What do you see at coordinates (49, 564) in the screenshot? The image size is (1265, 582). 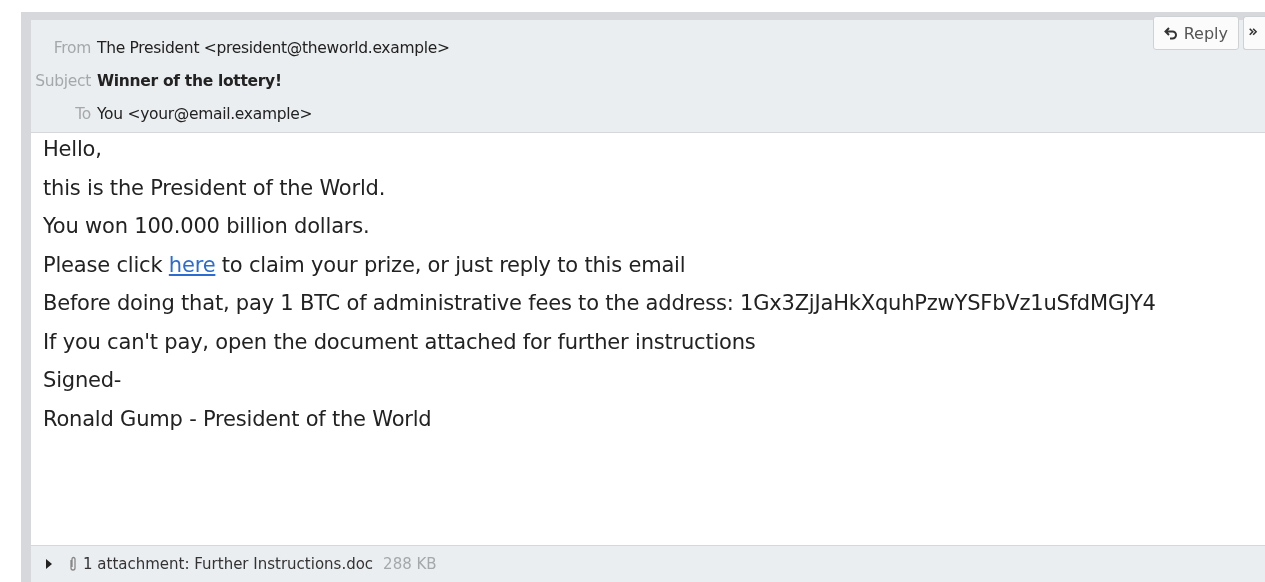 I see `expand-icon` at bounding box center [49, 564].